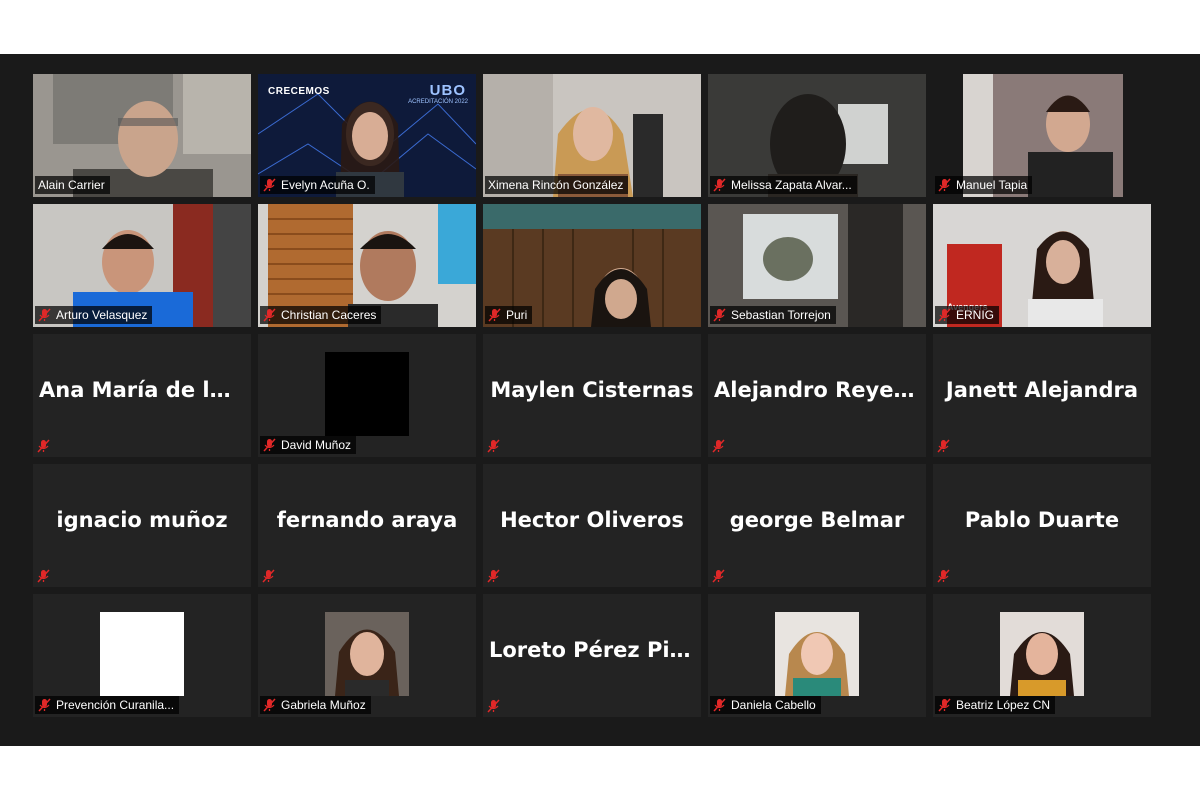 This screenshot has width=1200, height=800. I want to click on participant-label: Puri, so click(509, 315).